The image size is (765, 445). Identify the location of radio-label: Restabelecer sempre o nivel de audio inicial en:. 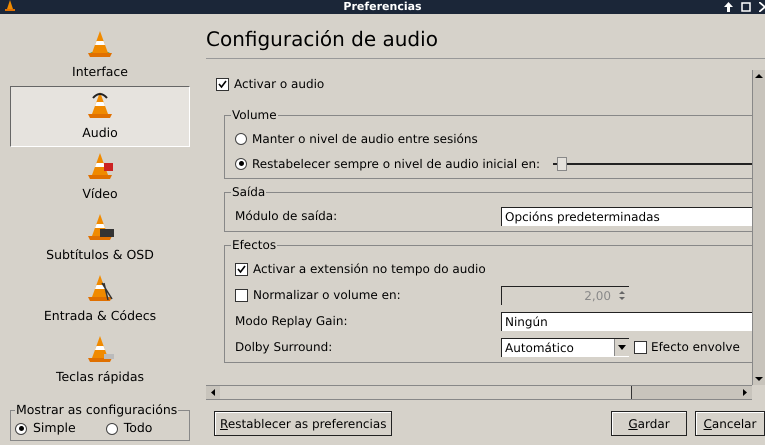
(396, 164).